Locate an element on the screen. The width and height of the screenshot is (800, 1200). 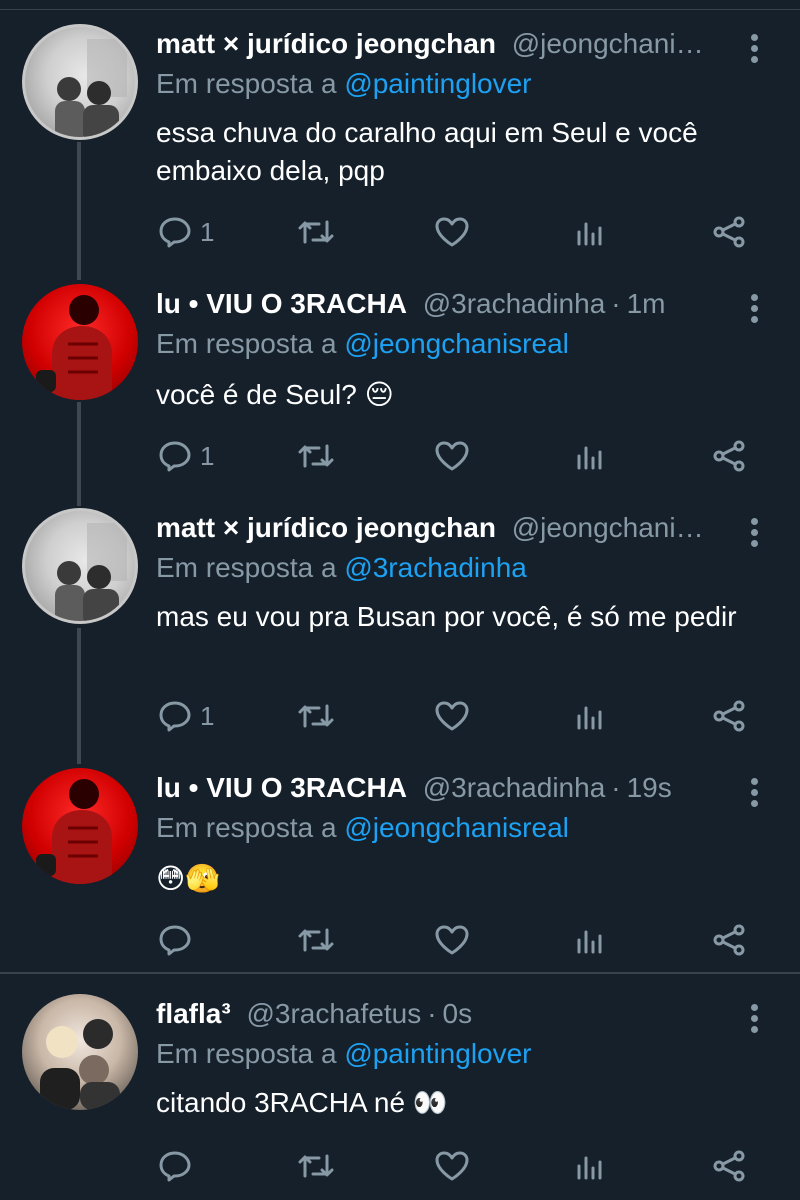
timestamp: 1m is located at coordinates (646, 303).